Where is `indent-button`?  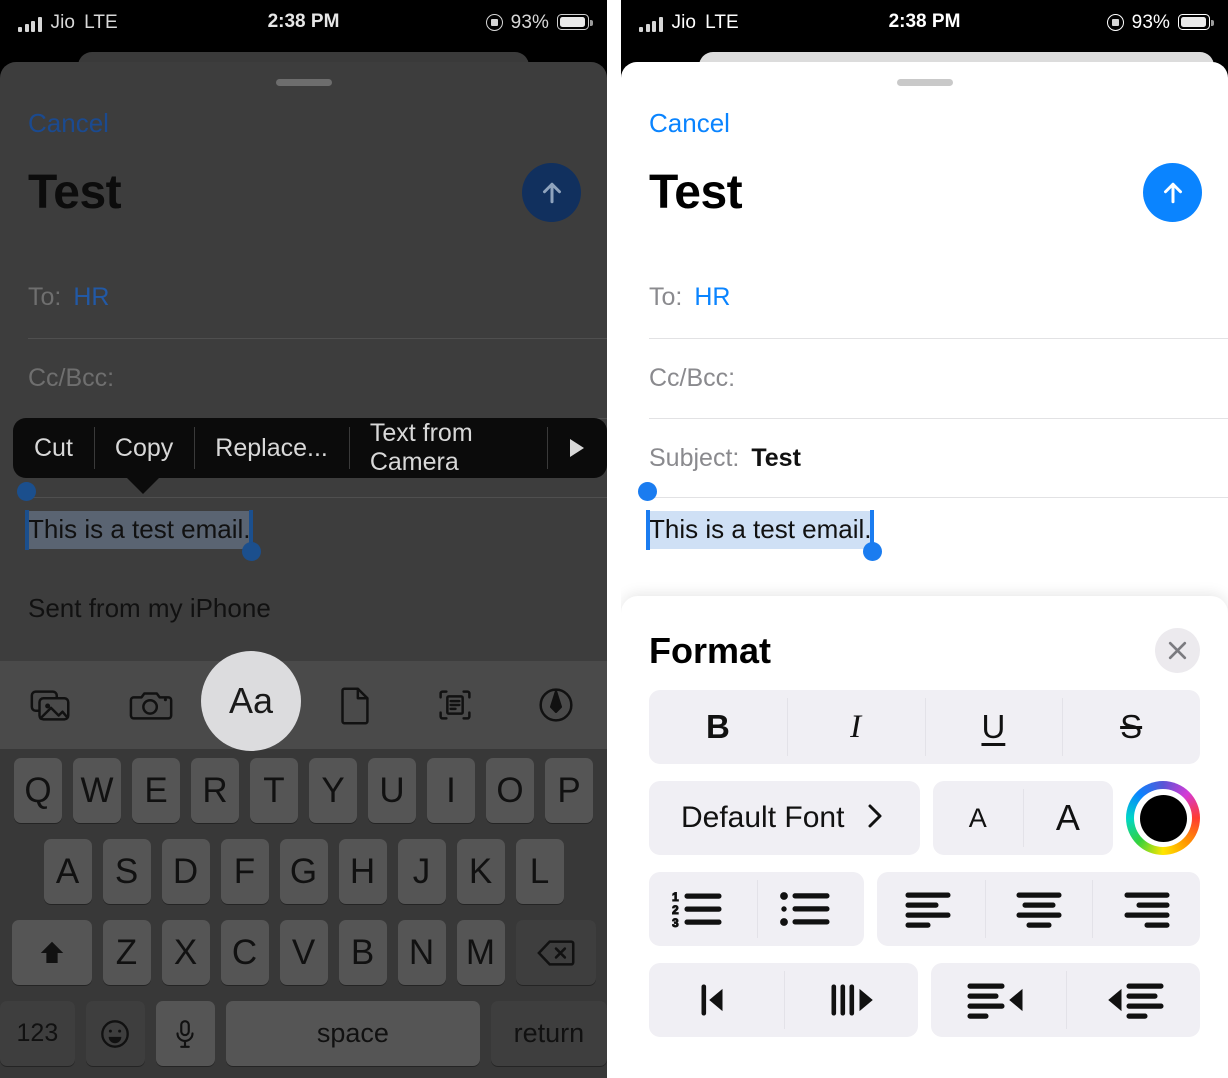 indent-button is located at coordinates (1133, 1000).